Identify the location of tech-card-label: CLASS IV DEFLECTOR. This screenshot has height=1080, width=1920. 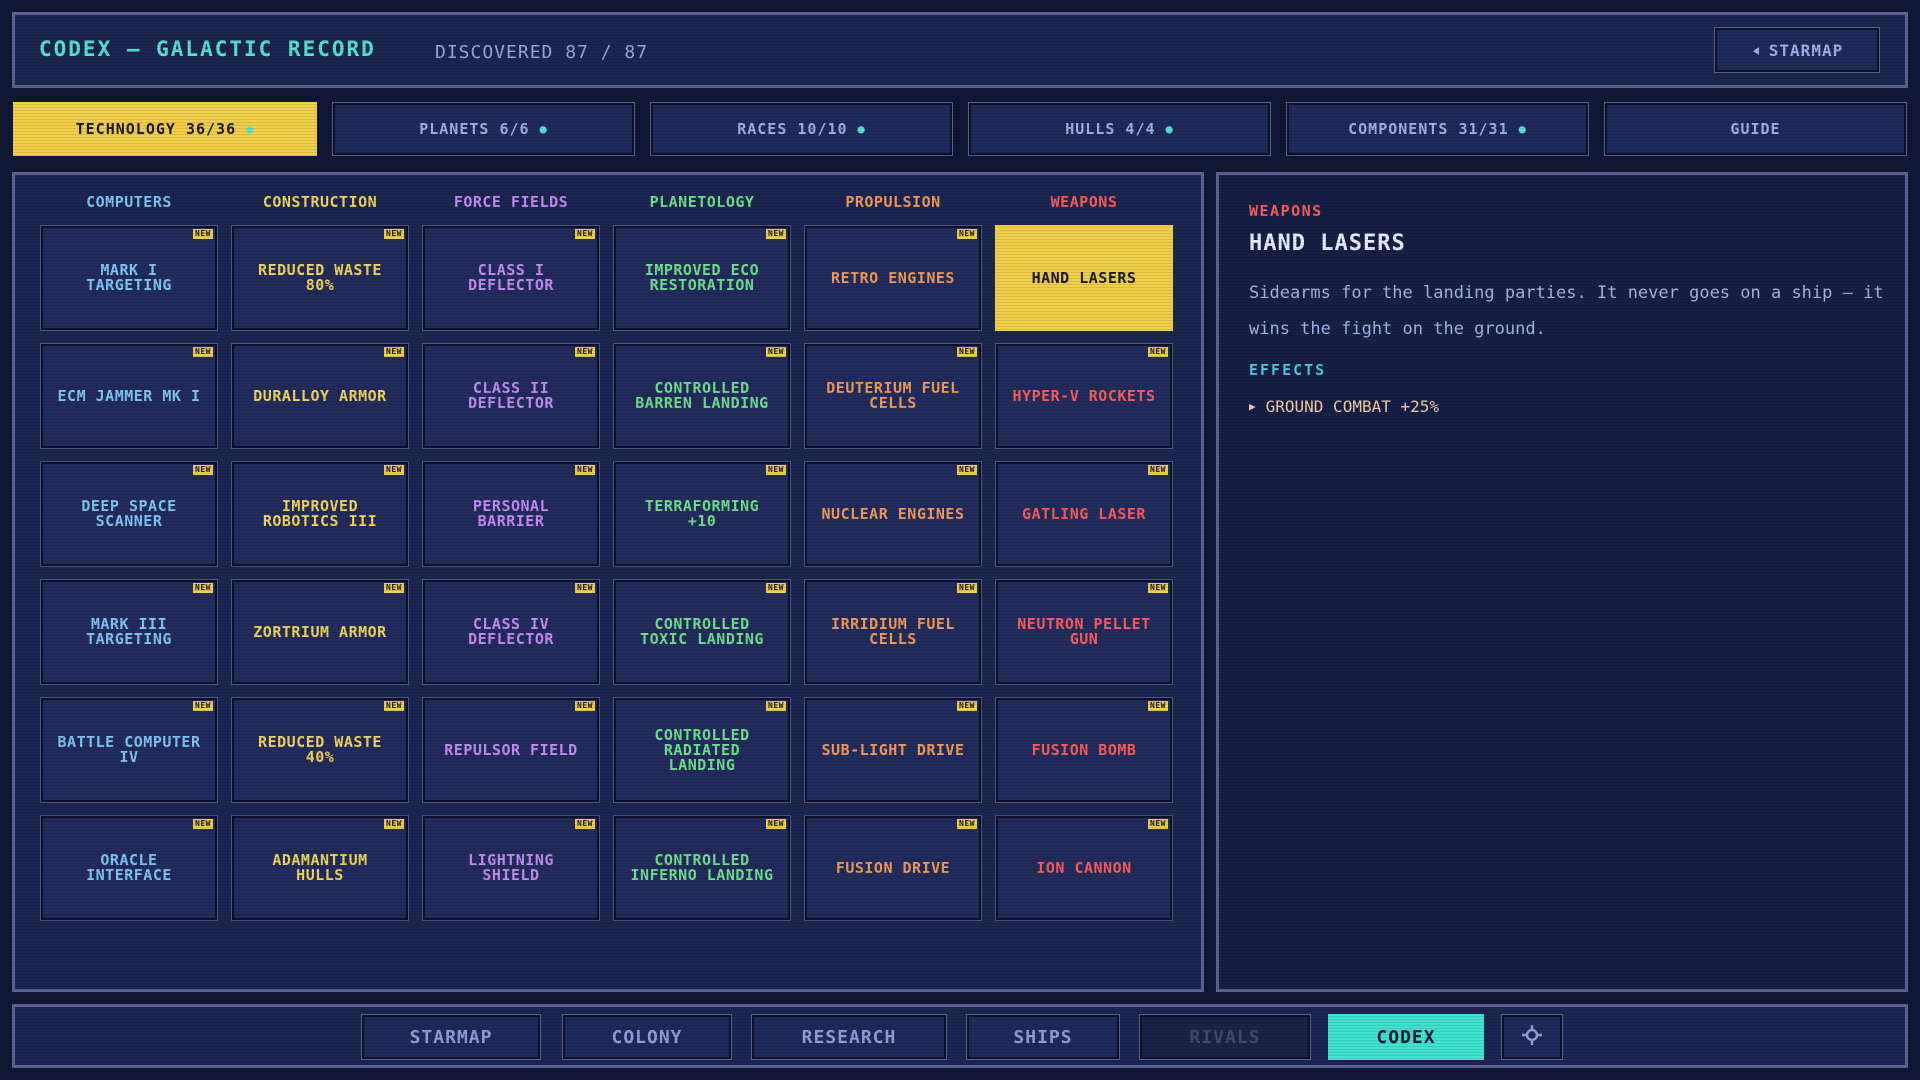
(511, 631).